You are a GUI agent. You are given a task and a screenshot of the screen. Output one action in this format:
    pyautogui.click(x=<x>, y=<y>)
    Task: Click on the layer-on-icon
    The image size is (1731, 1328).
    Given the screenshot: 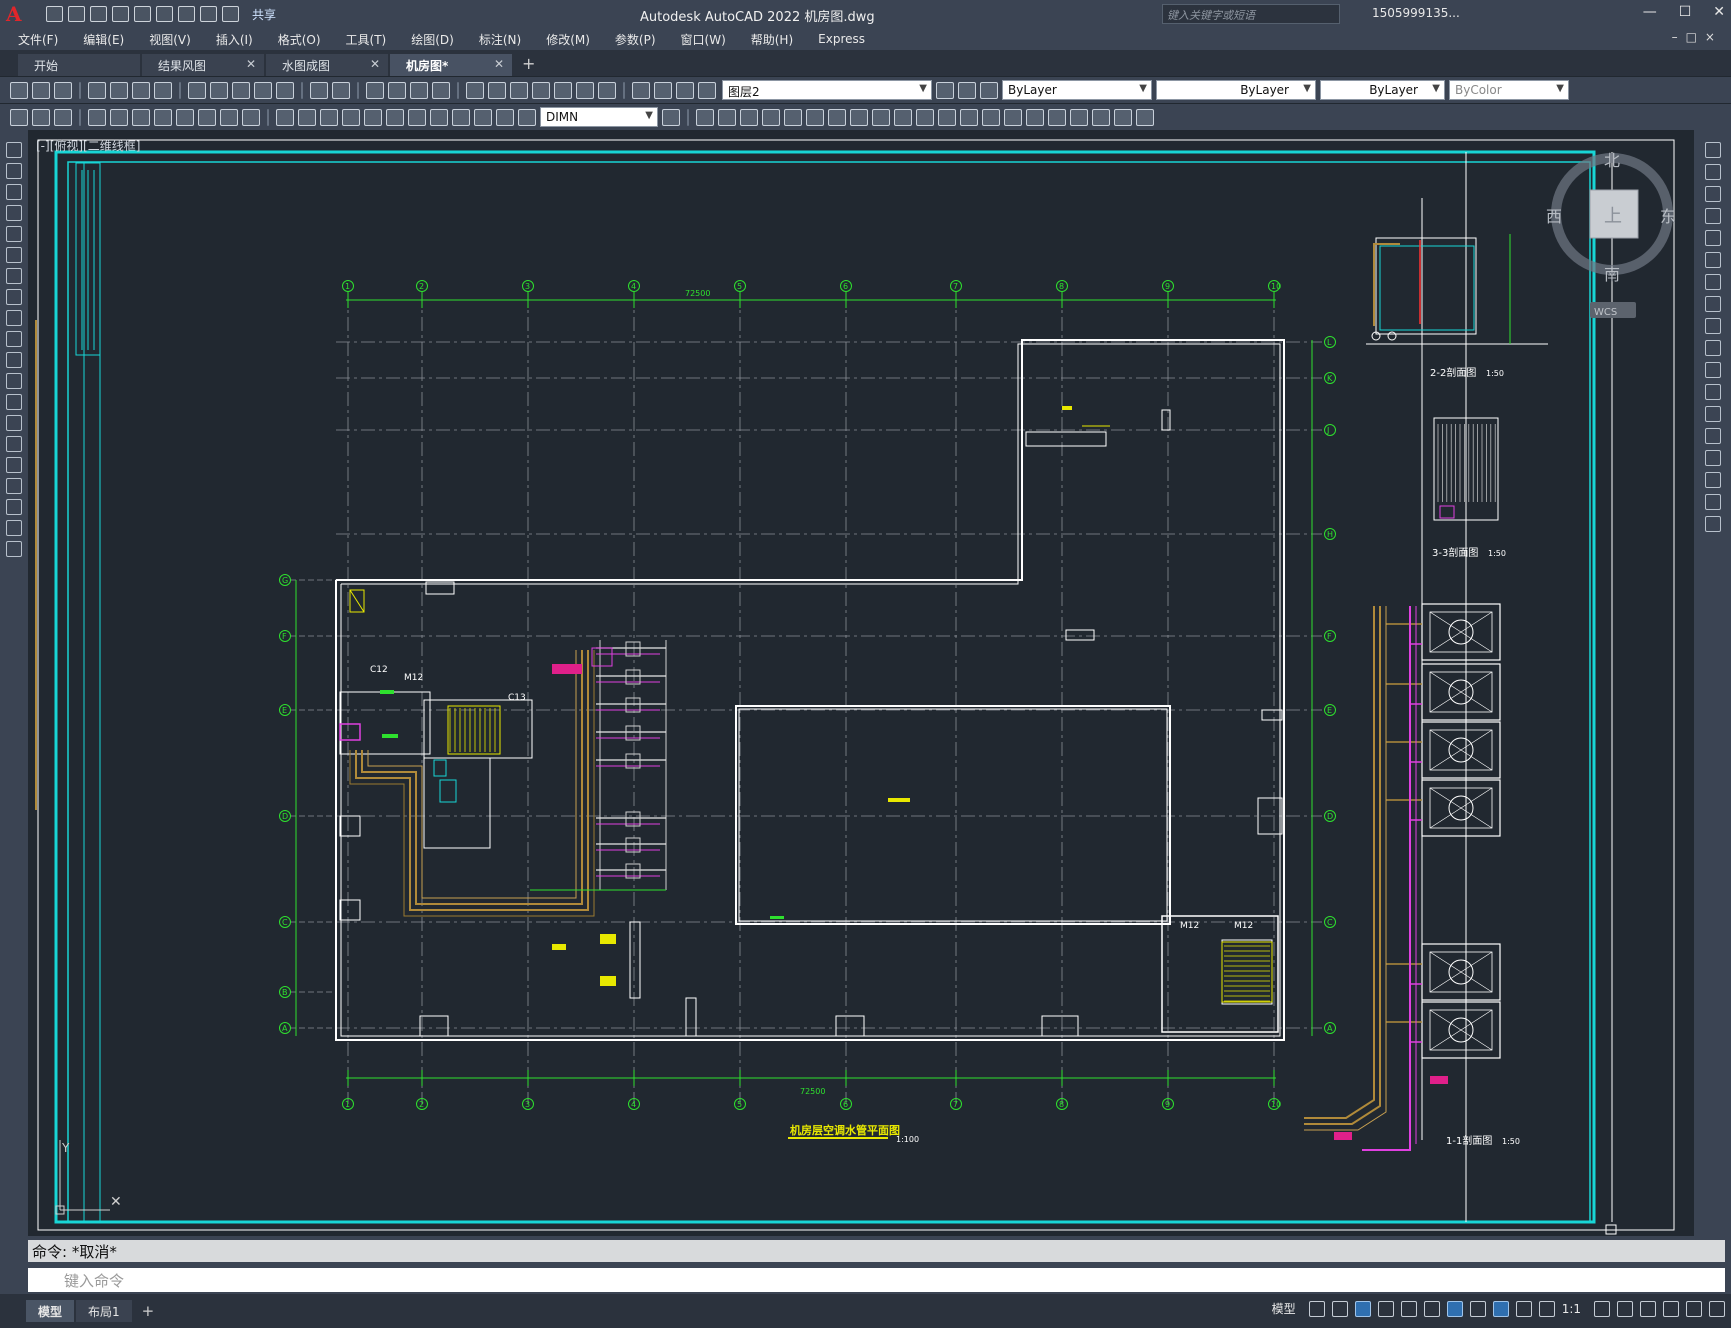 What is the action you would take?
    pyautogui.click(x=663, y=90)
    